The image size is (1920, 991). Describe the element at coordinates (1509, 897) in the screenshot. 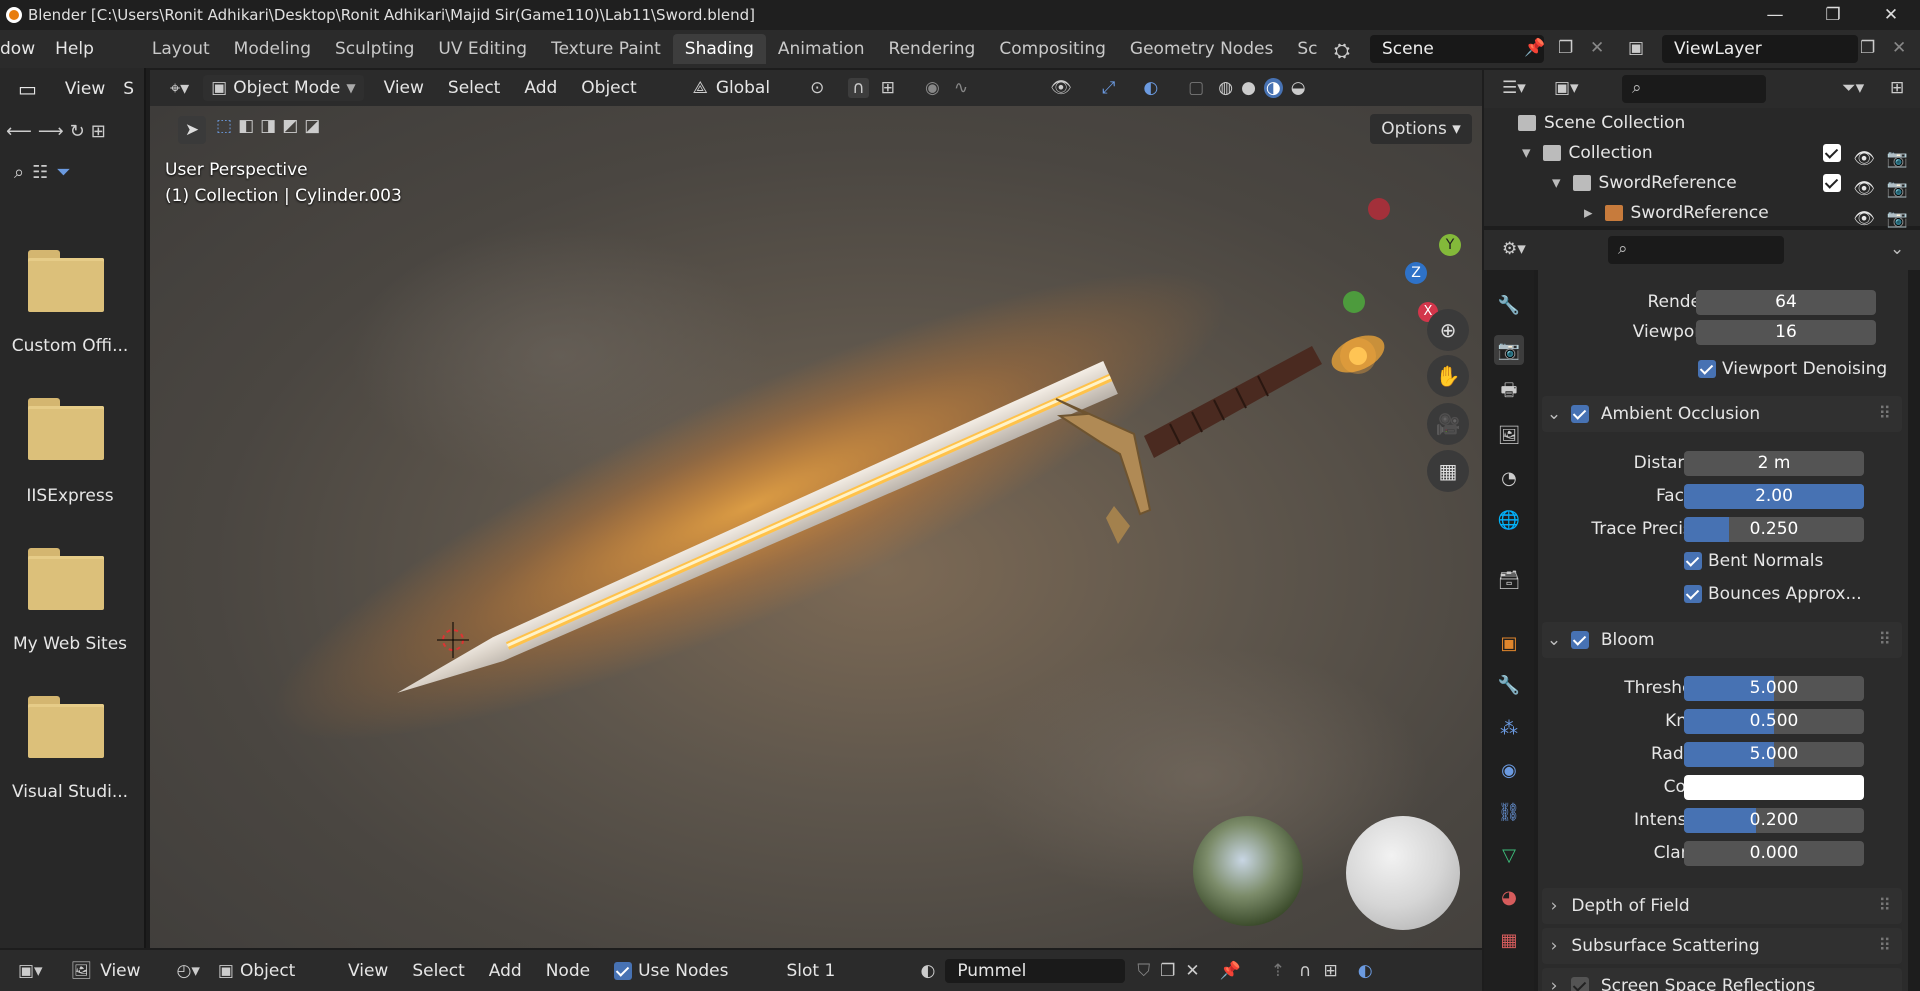

I see `material-tab-icon: ◕` at that location.